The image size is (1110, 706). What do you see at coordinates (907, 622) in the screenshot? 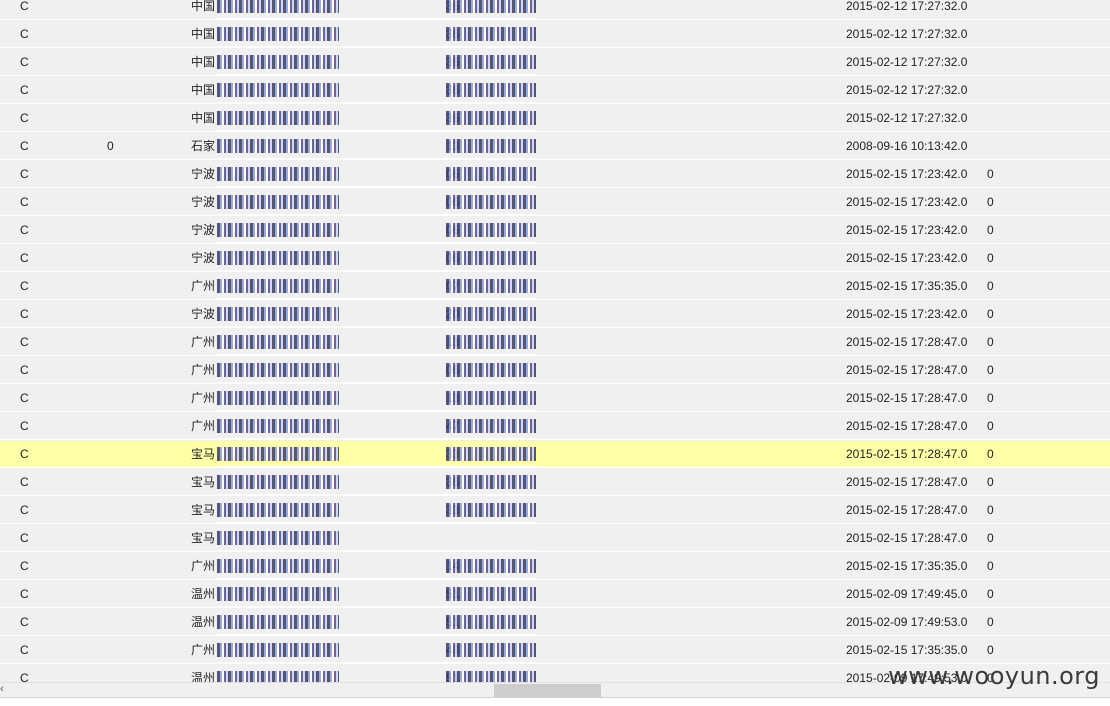
I see `cell-time: 2015-02-09 17:49:53.0` at bounding box center [907, 622].